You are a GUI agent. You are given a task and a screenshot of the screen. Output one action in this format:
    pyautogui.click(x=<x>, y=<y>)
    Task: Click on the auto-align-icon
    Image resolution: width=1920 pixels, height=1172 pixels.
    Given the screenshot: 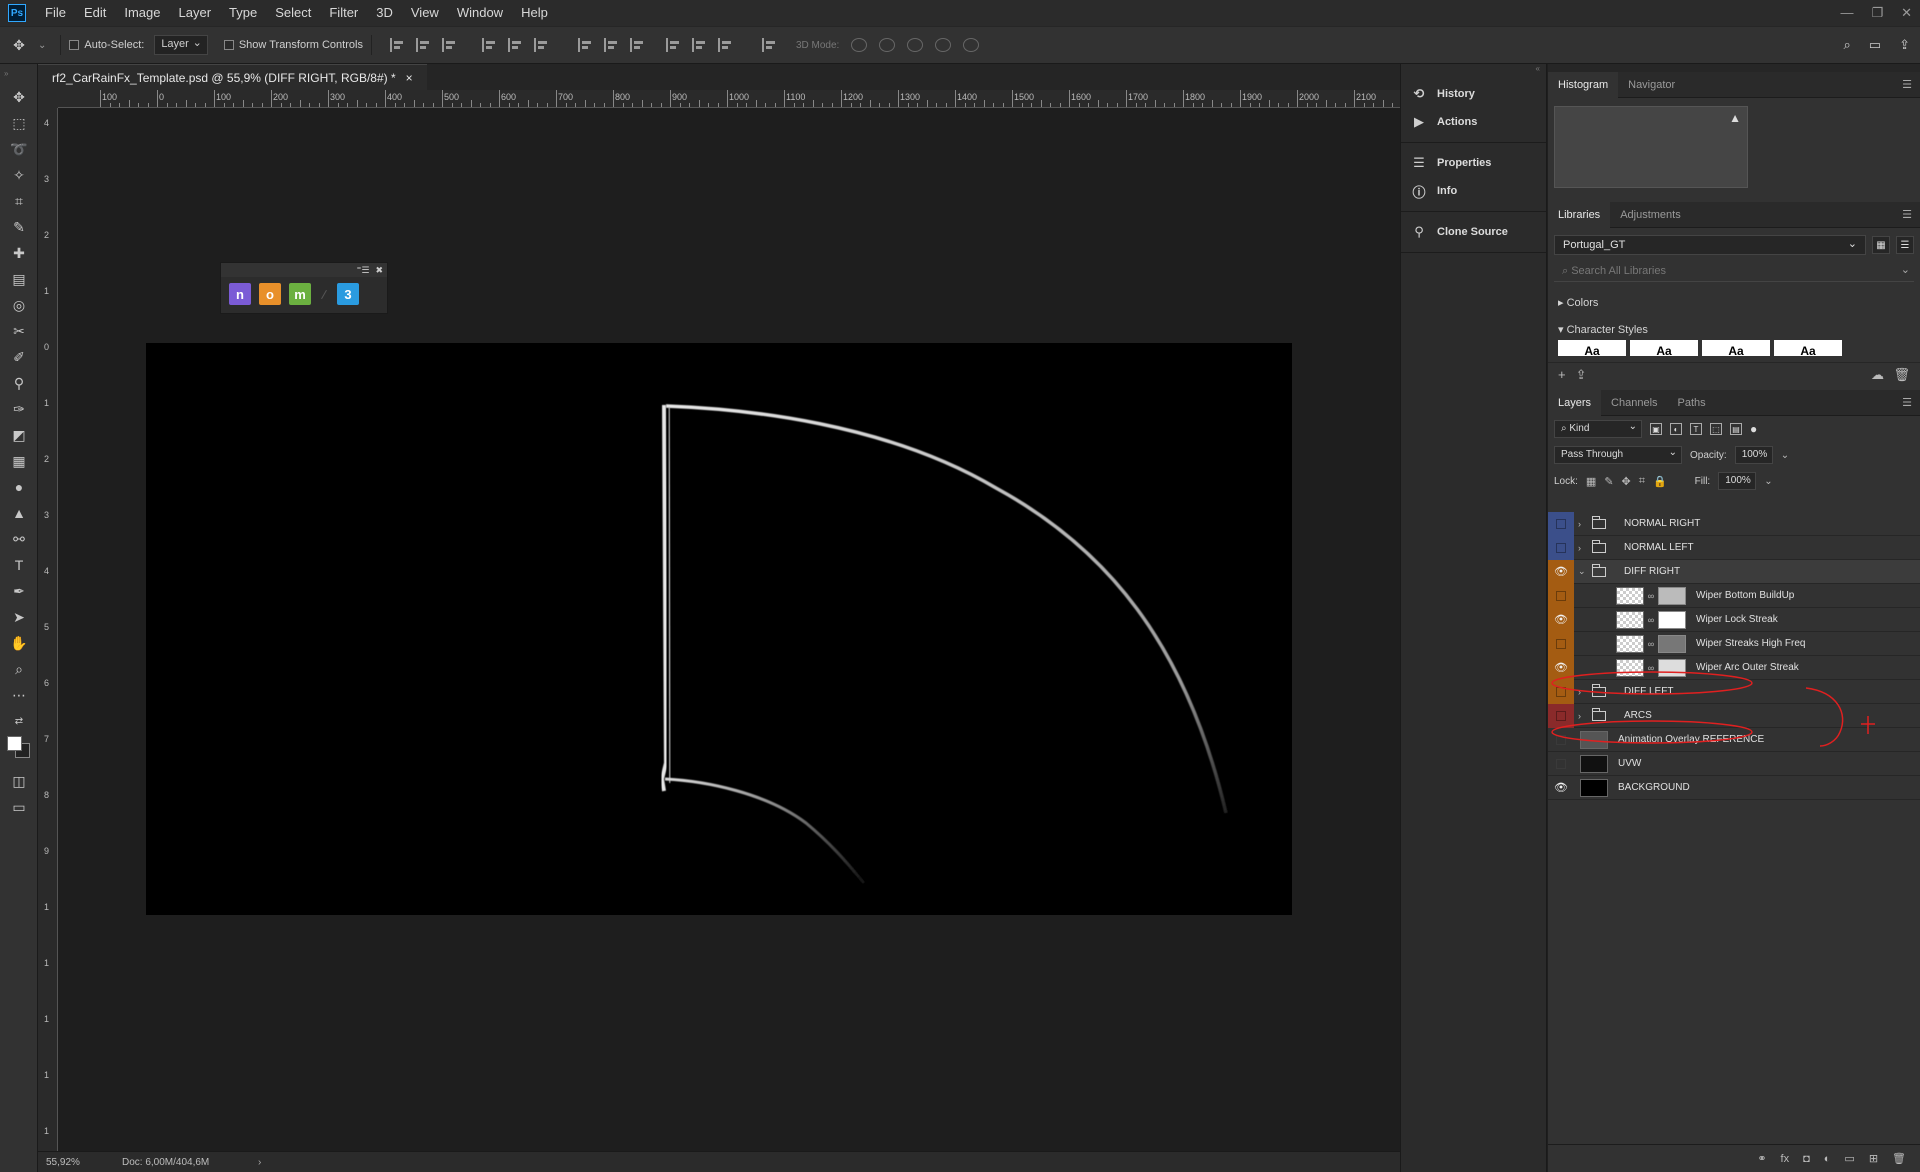 What is the action you would take?
    pyautogui.click(x=768, y=45)
    